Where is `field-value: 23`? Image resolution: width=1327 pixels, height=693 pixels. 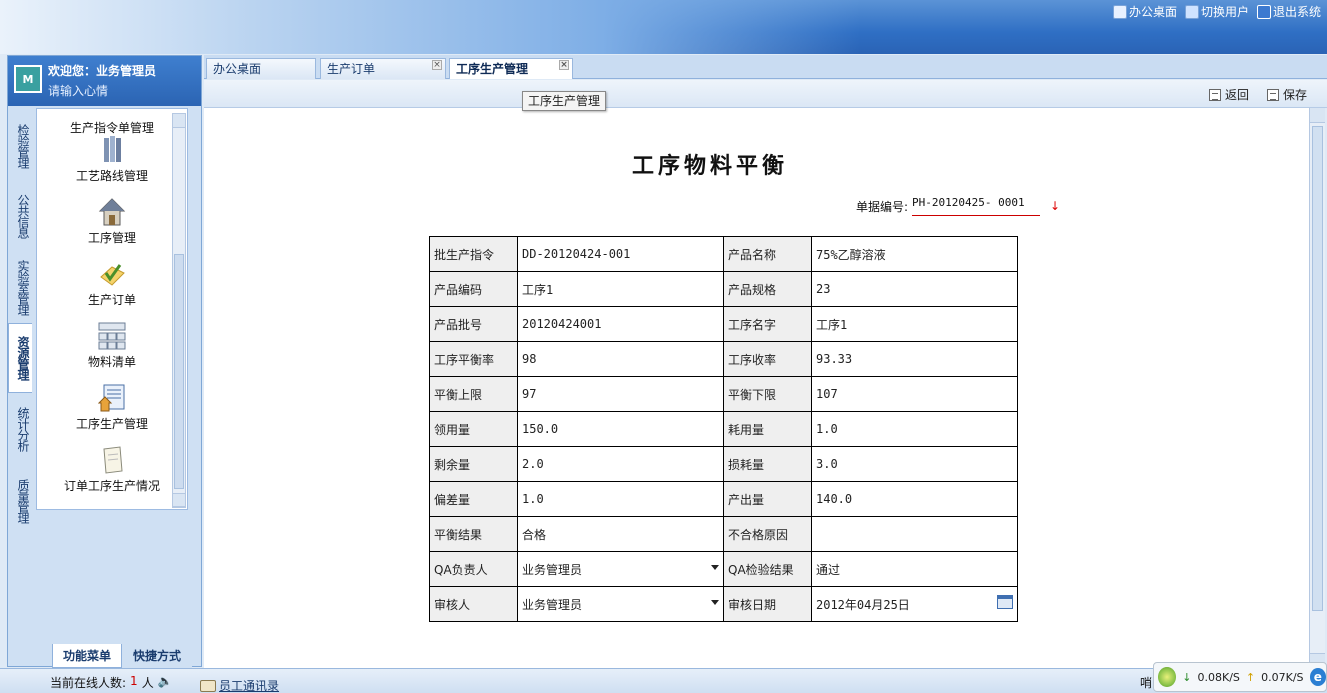
field-value: 23 is located at coordinates (914, 289).